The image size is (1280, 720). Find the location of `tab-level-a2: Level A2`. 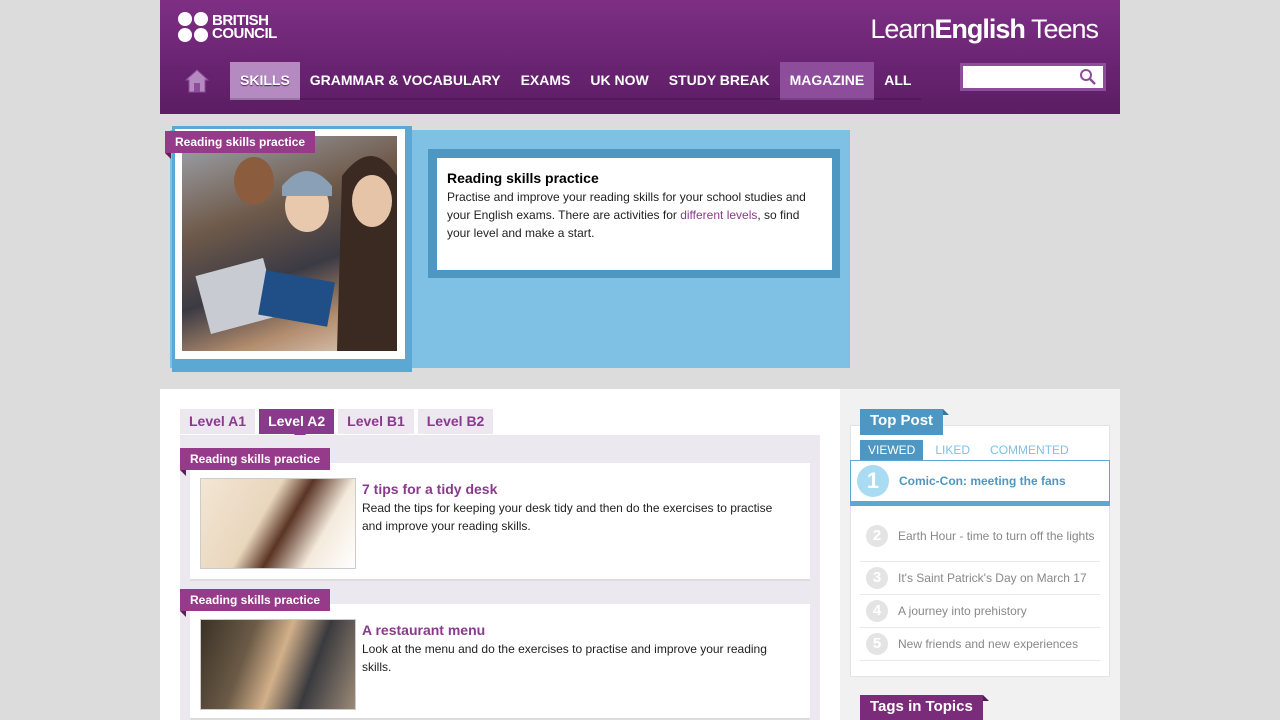

tab-level-a2: Level A2 is located at coordinates (297, 425).